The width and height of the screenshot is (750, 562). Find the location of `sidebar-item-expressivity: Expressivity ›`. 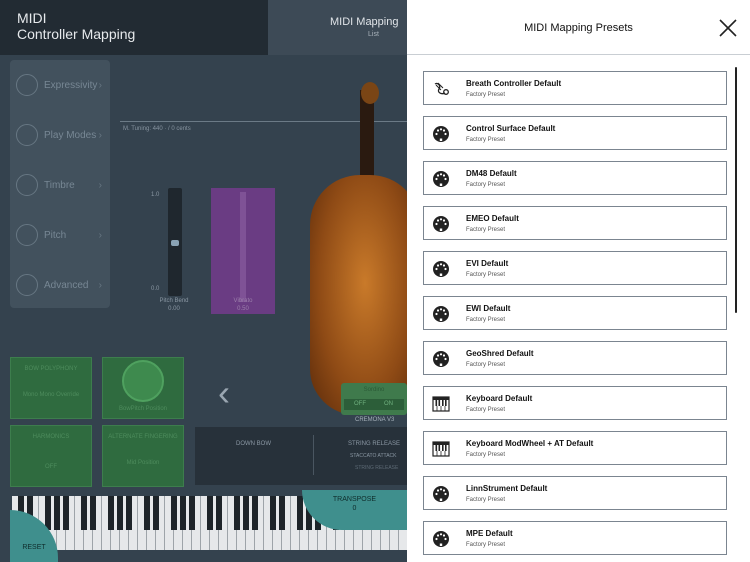

sidebar-item-expressivity: Expressivity › is located at coordinates (60, 85).